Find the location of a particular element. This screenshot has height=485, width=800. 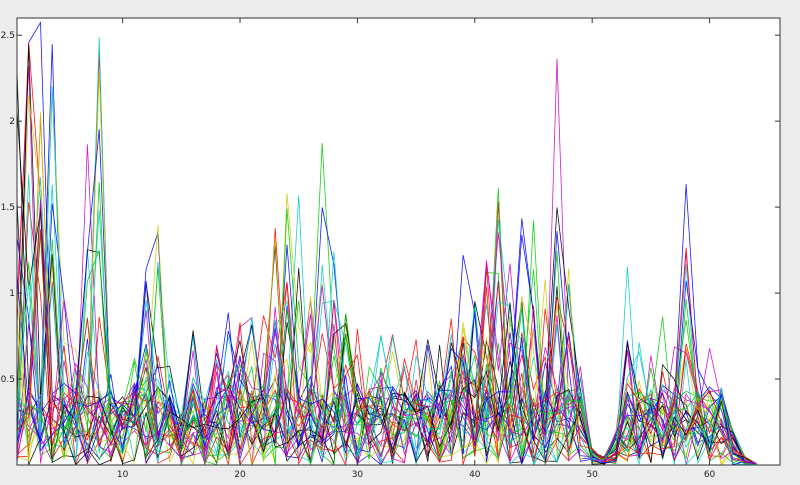

y-tick-label: 1.5 is located at coordinates (8, 208).